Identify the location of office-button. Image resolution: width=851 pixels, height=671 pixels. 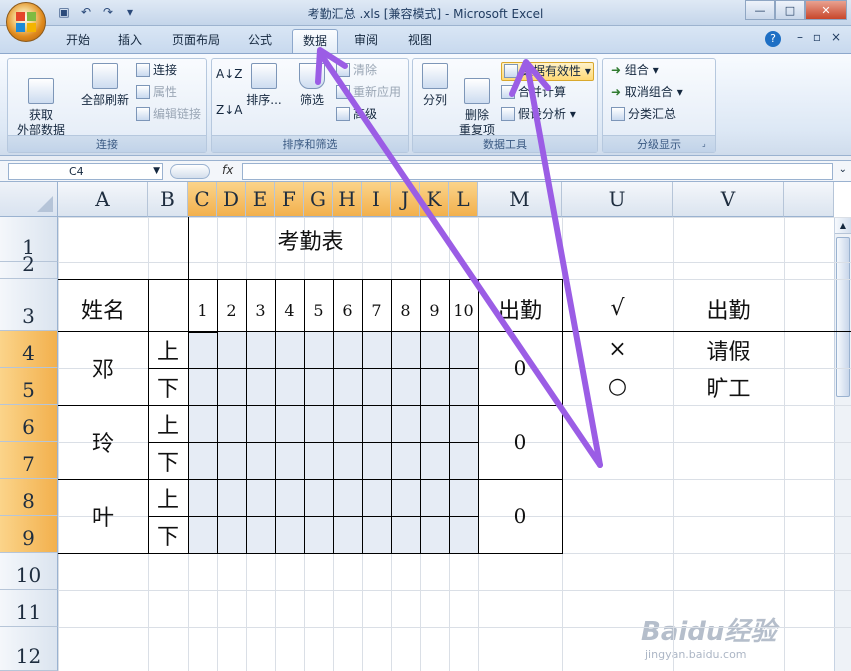
(26, 22).